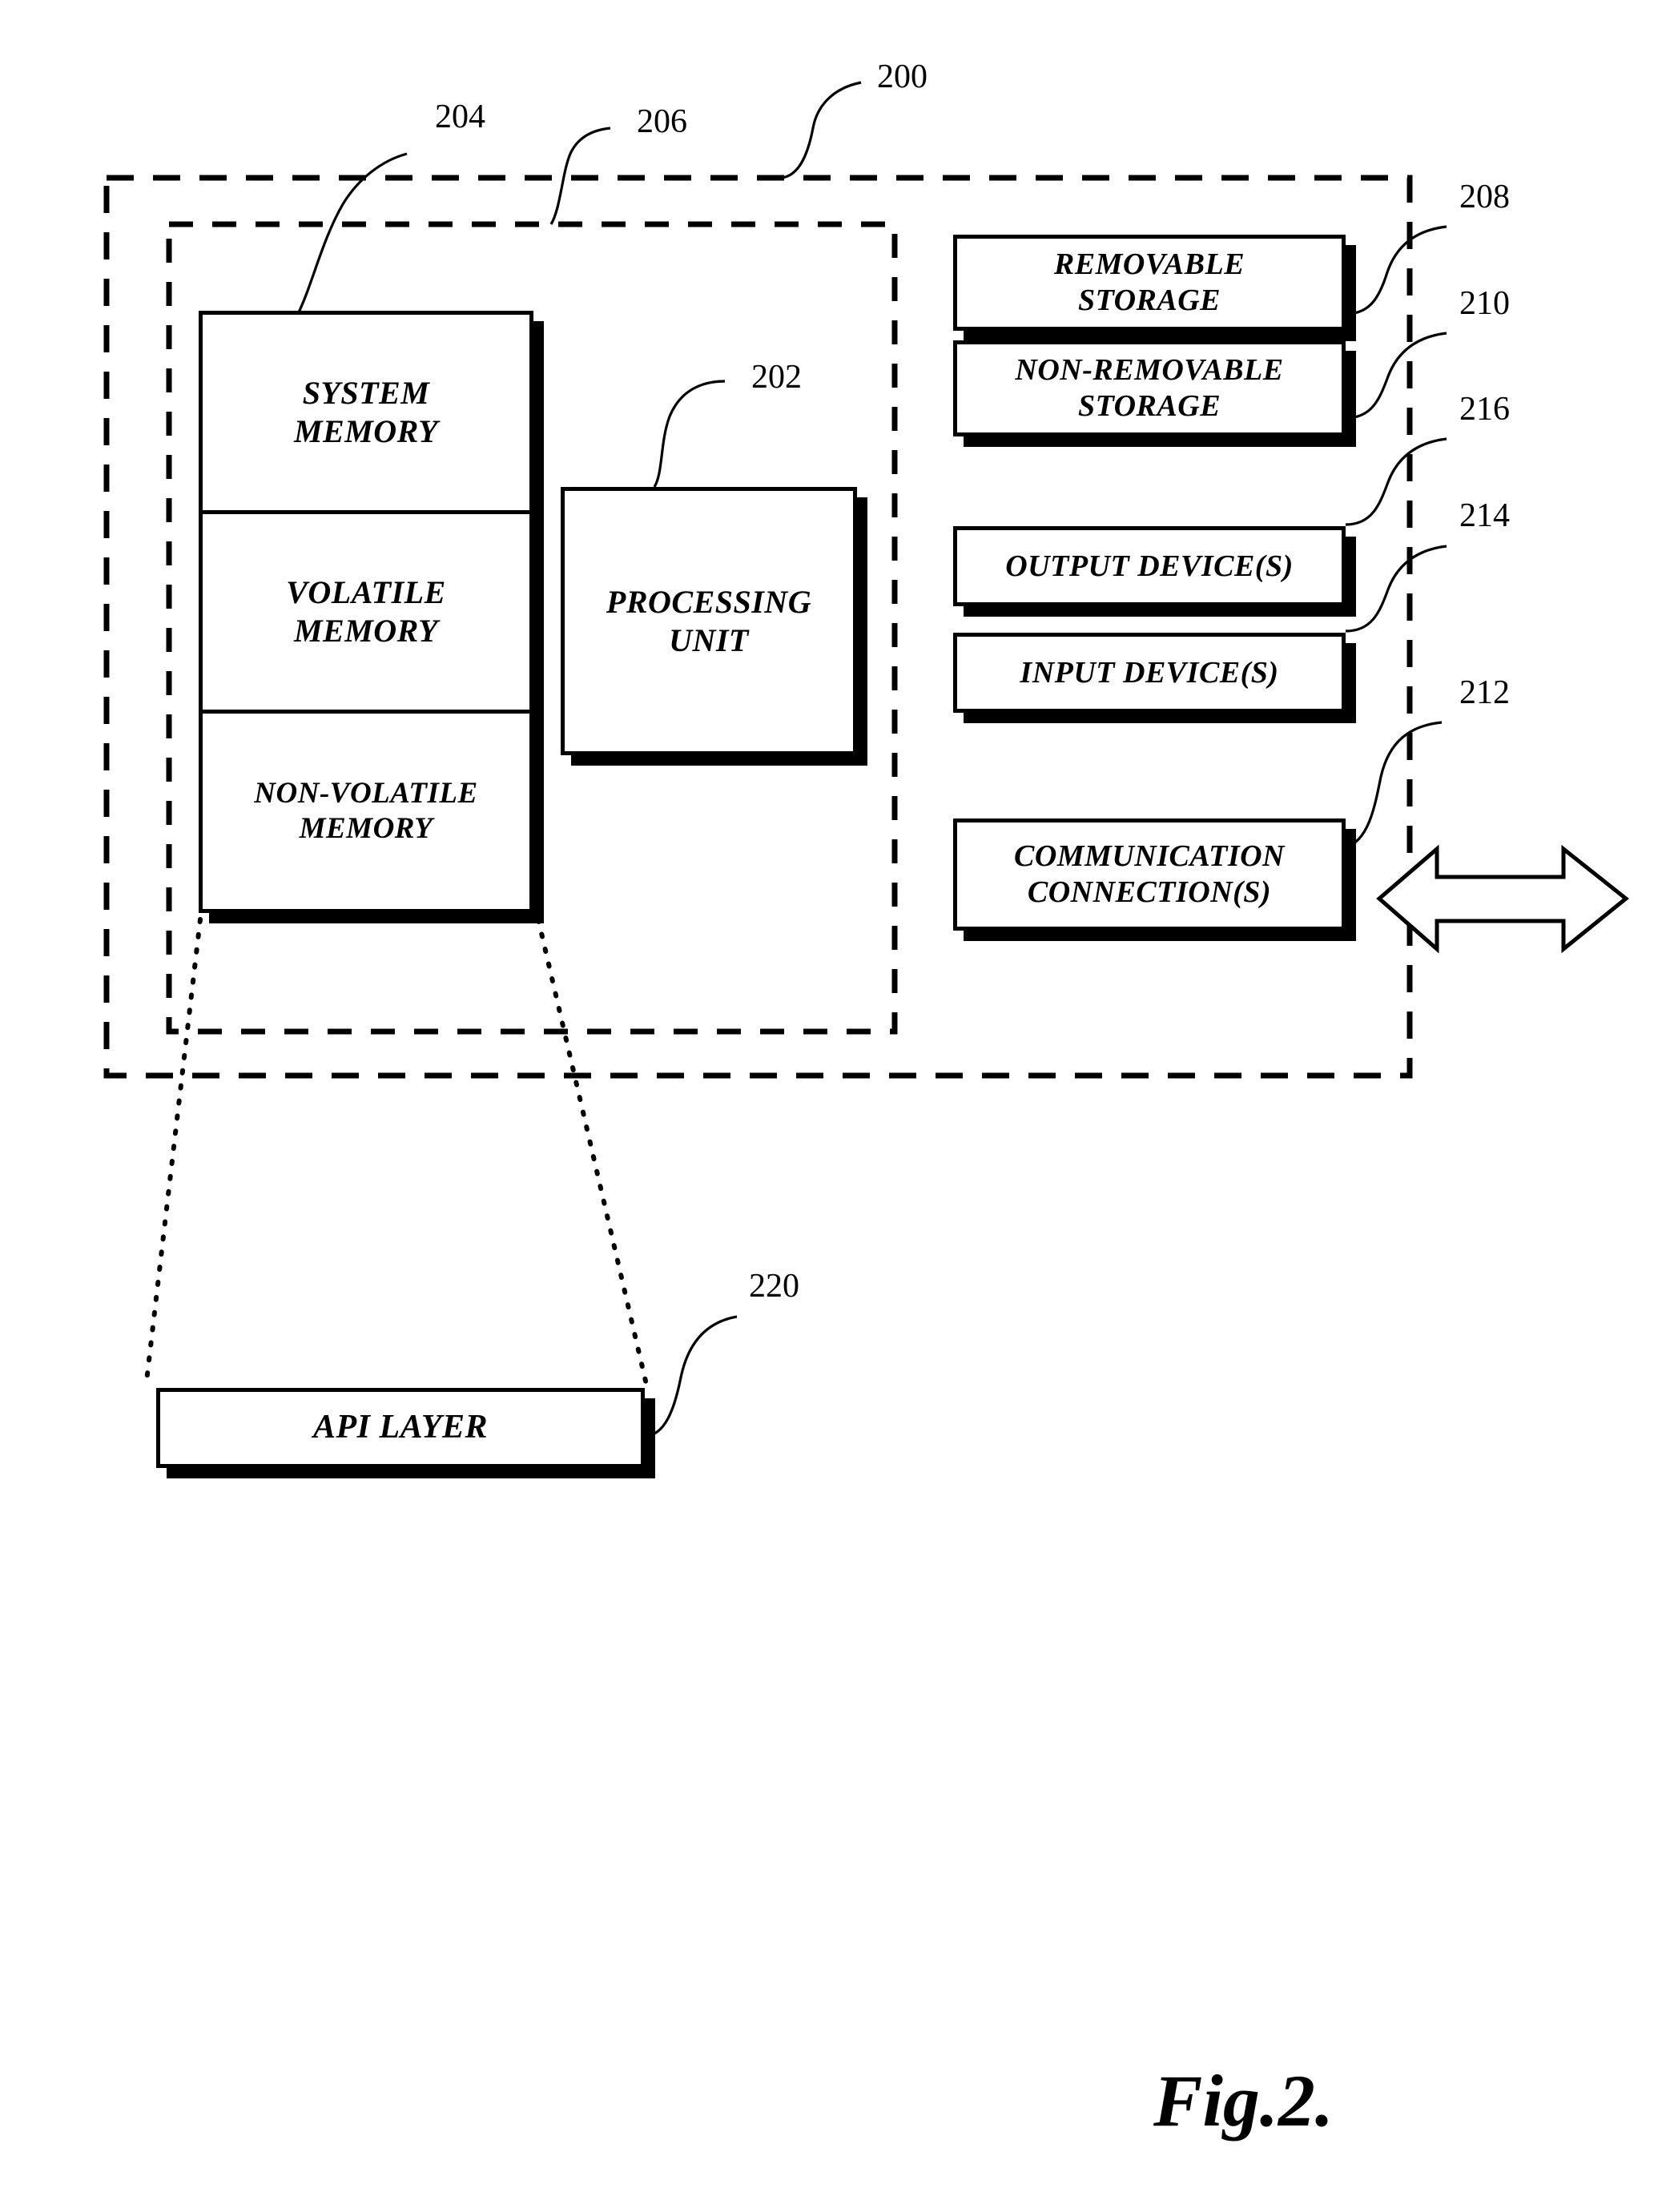 This screenshot has width=1670, height=2212. I want to click on output-devices-box: OUTPUT DEVICE(S), so click(1149, 566).